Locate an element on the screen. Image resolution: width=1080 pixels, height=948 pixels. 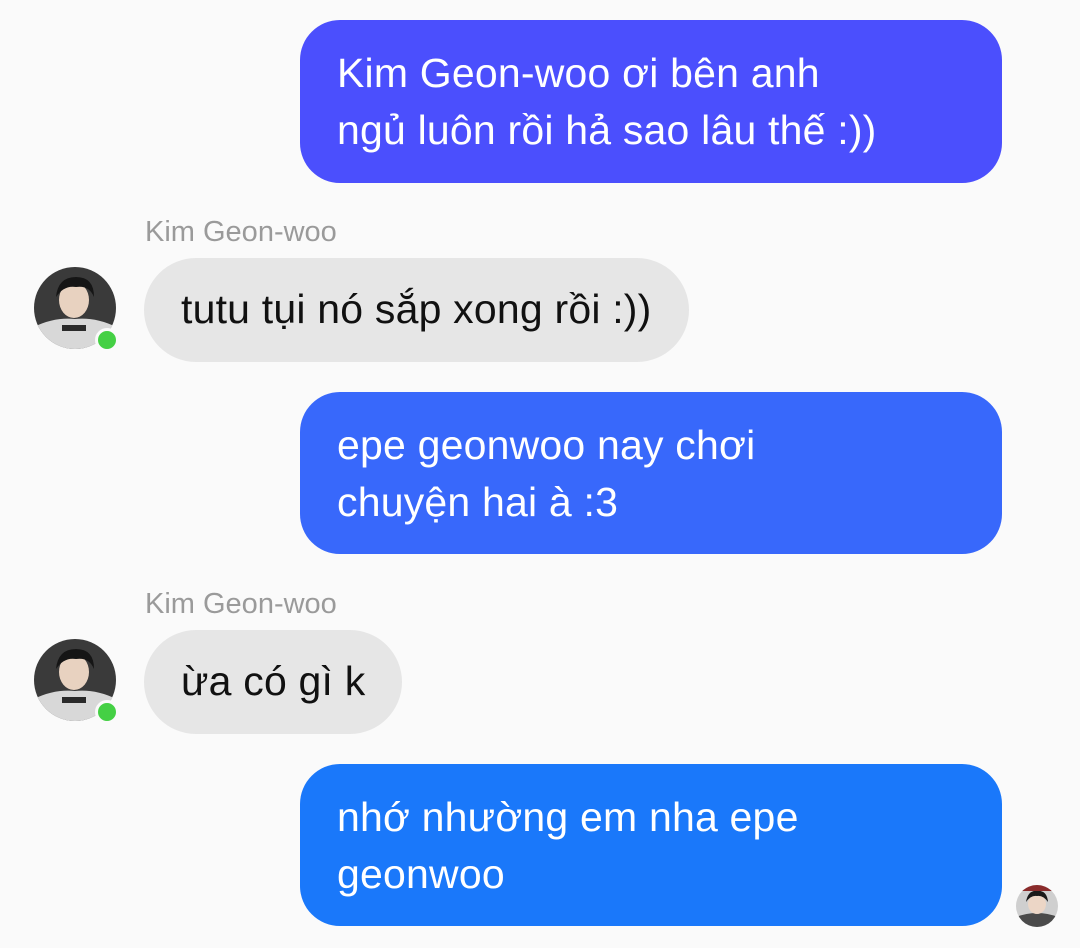
message-text-line: ngủ luôn rồi hả sao lâu thế :)) is located at coordinates (607, 130).